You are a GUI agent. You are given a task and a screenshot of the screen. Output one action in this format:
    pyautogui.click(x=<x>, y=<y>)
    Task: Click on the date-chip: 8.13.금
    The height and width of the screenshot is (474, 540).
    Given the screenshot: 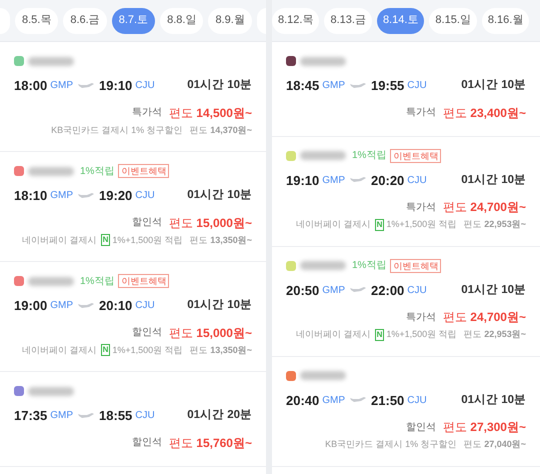 What is the action you would take?
    pyautogui.click(x=348, y=21)
    